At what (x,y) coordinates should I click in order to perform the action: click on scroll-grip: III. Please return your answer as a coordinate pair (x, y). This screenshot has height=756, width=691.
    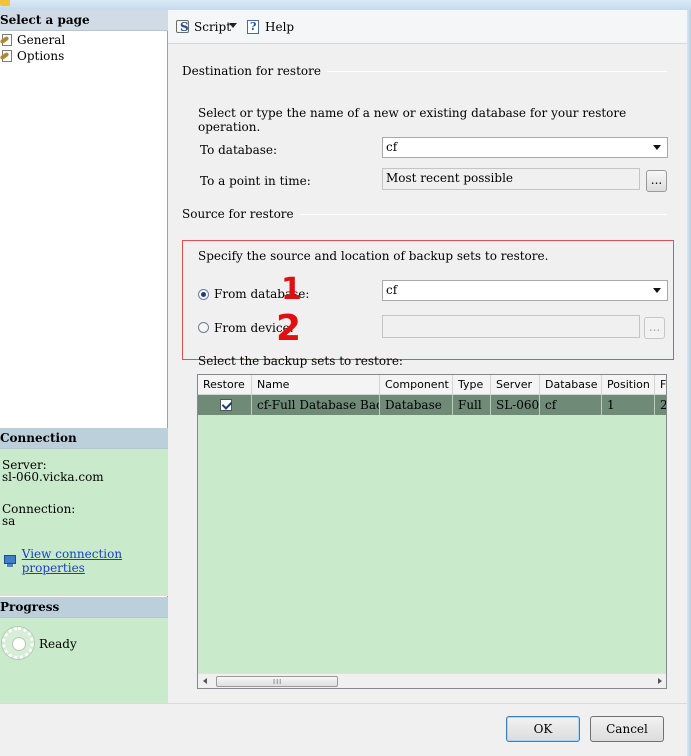
    Looking at the image, I should click on (278, 682).